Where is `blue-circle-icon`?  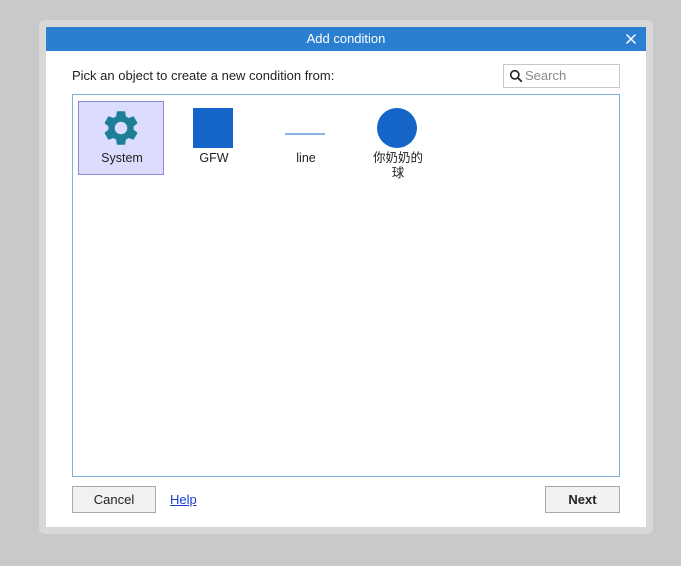
blue-circle-icon is located at coordinates (397, 128).